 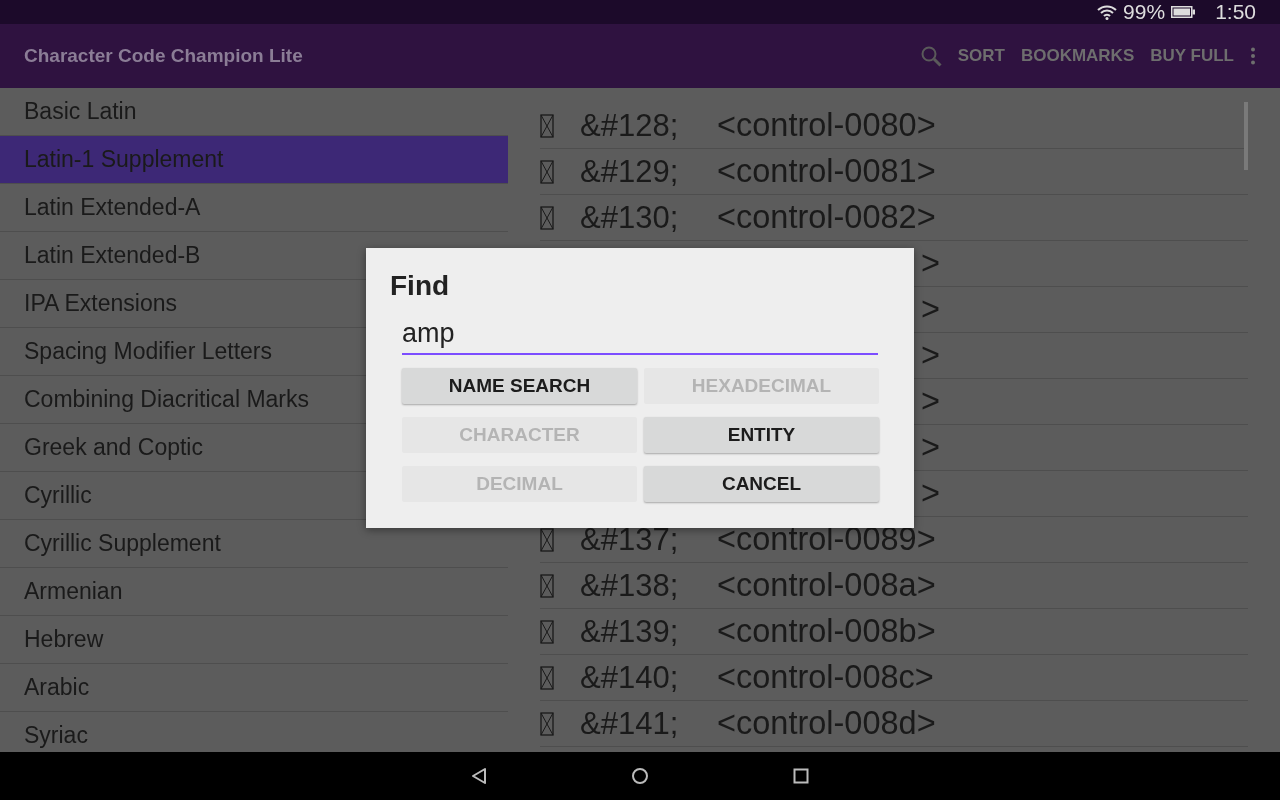 I want to click on block-list-item: Latin-1 Supplement, so click(x=254, y=160).